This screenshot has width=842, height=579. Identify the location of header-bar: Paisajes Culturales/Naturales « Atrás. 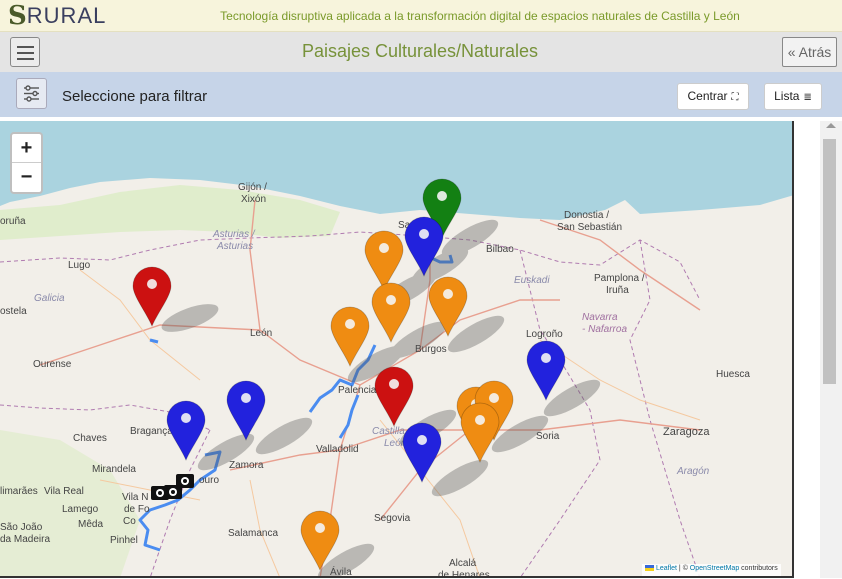
(421, 52).